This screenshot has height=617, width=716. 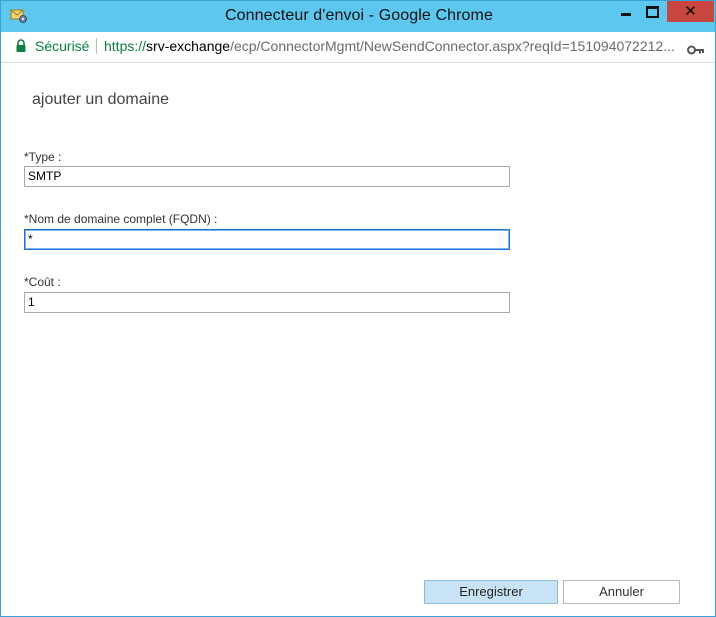 I want to click on maximize-button, so click(x=652, y=11).